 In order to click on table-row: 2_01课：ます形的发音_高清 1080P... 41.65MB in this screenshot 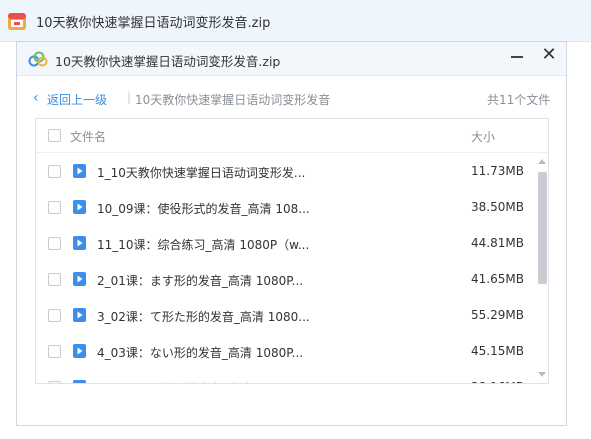, I will do `click(286, 280)`.